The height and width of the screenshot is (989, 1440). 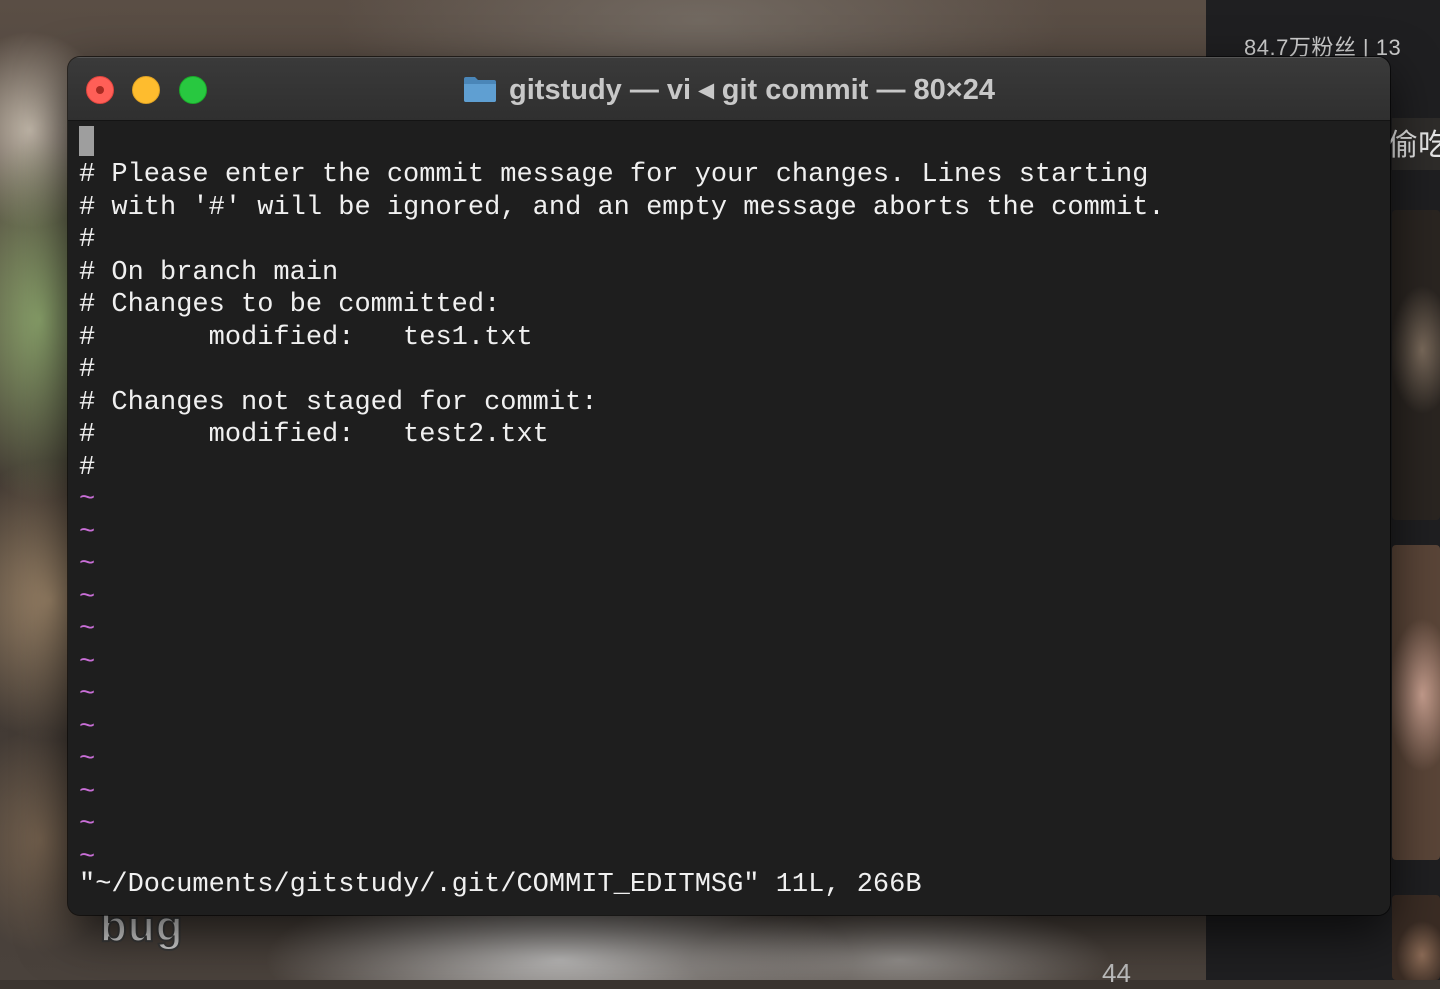 What do you see at coordinates (314, 435) in the screenshot?
I see `buffer-line: # modified: test2.txt` at bounding box center [314, 435].